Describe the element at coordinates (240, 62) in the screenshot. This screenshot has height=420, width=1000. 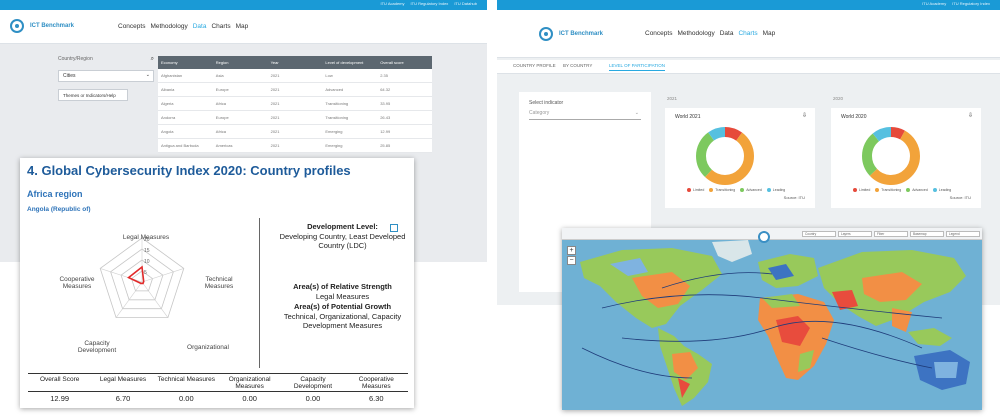
I see `column-header: Region` at that location.